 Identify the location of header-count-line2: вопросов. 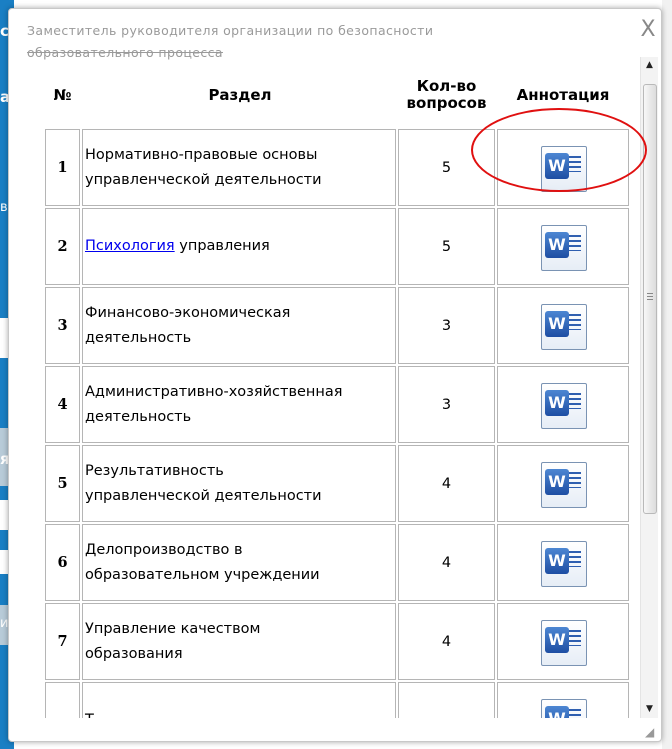
(446, 103).